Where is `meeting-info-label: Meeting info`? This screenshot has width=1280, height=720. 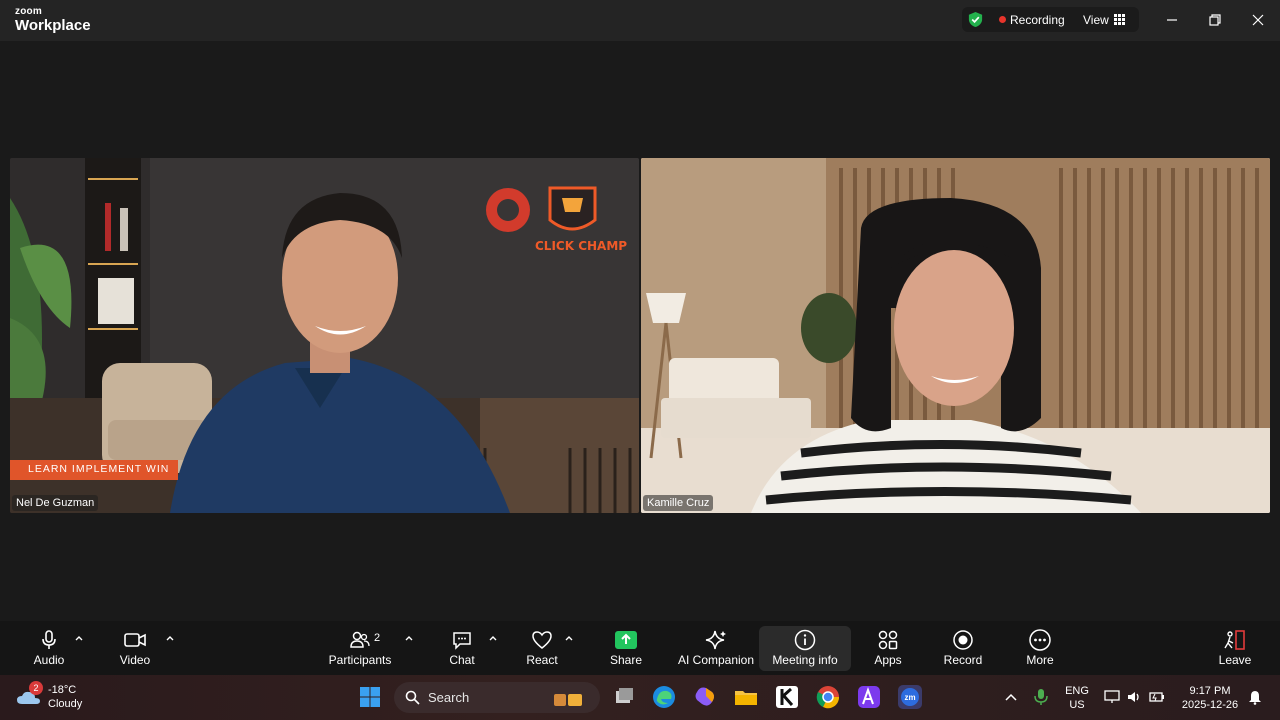 meeting-info-label: Meeting info is located at coordinates (805, 660).